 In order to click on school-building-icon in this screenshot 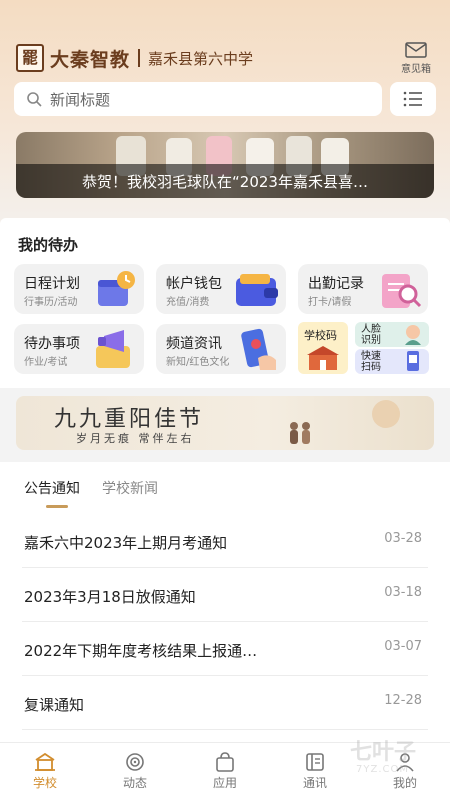, I will do `click(323, 358)`.